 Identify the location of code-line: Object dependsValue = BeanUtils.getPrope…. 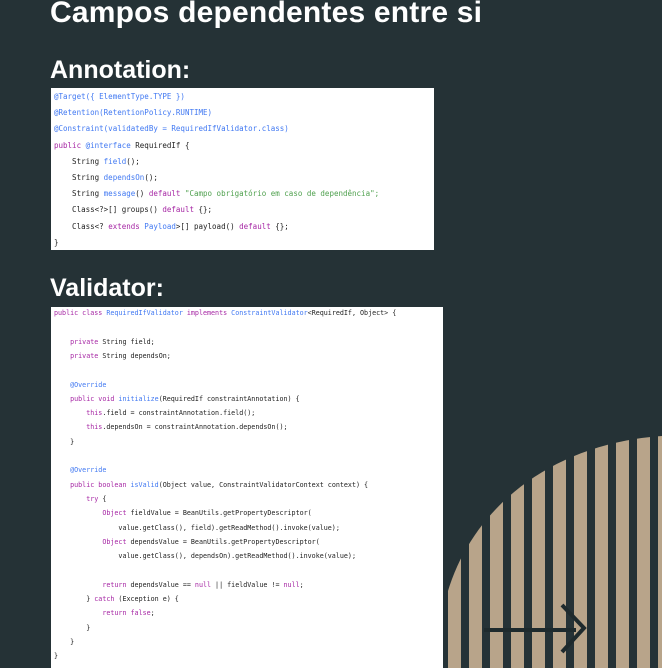
(187, 541).